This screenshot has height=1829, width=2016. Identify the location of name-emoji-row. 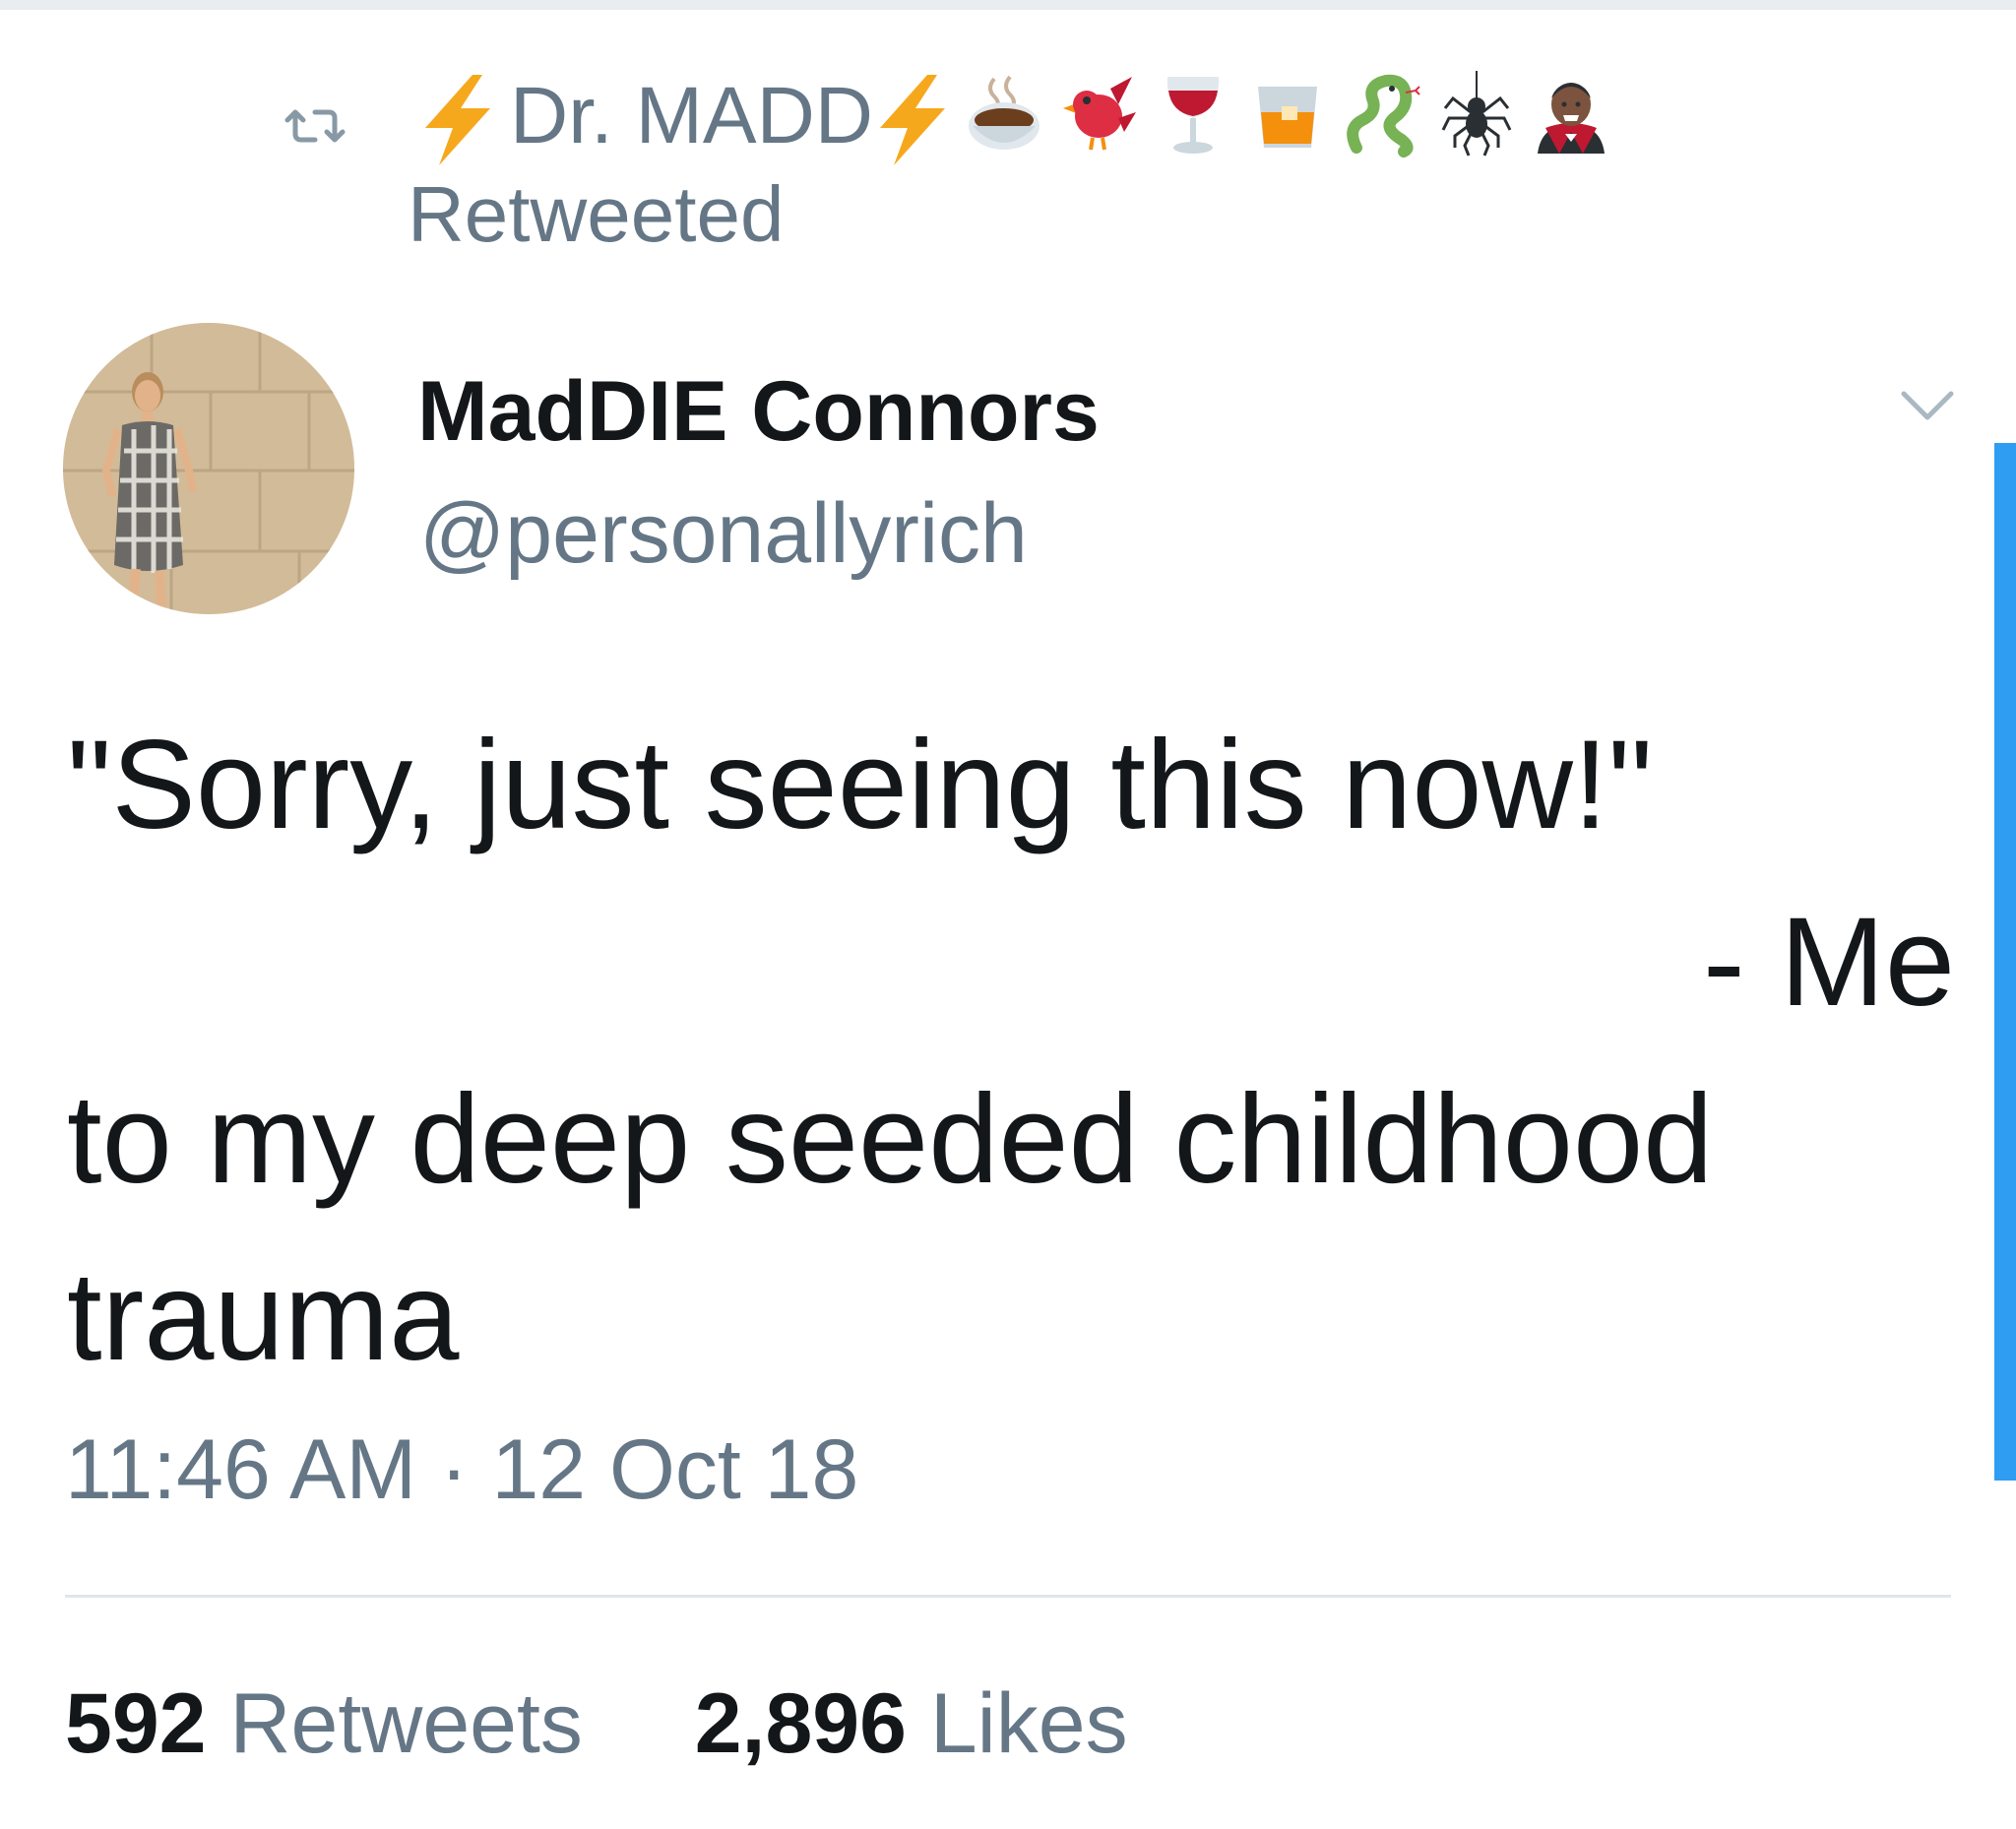
(1287, 113).